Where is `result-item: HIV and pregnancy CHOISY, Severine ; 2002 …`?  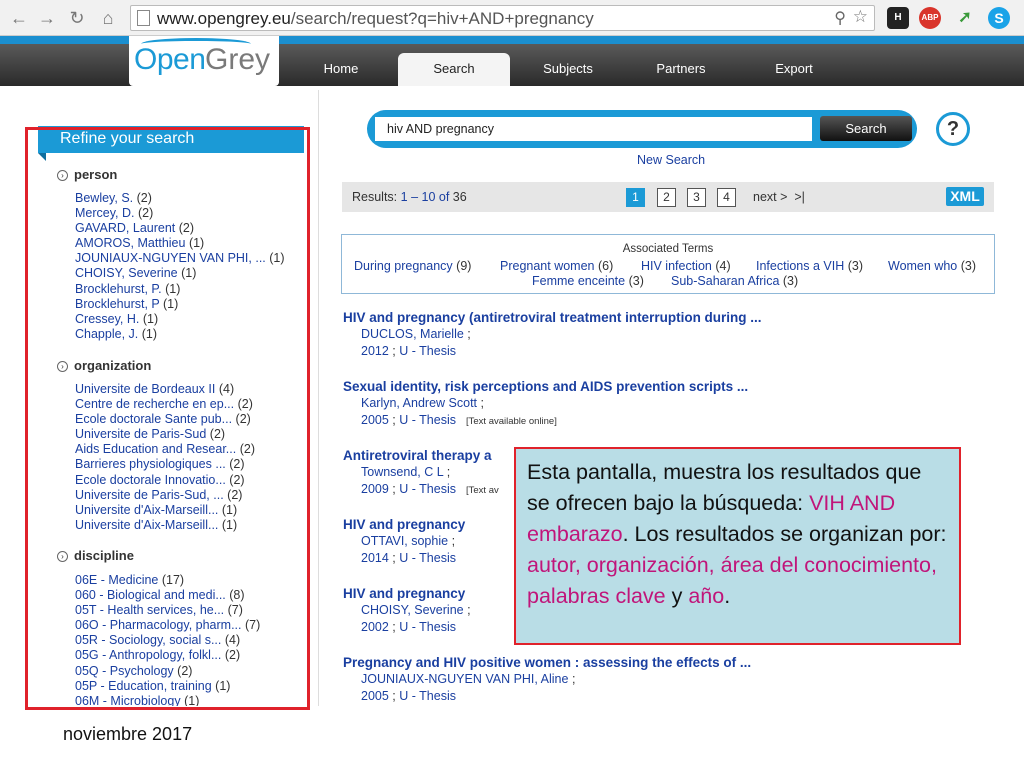
result-item: HIV and pregnancy CHOISY, Severine ; 2002 … is located at coordinates (407, 611).